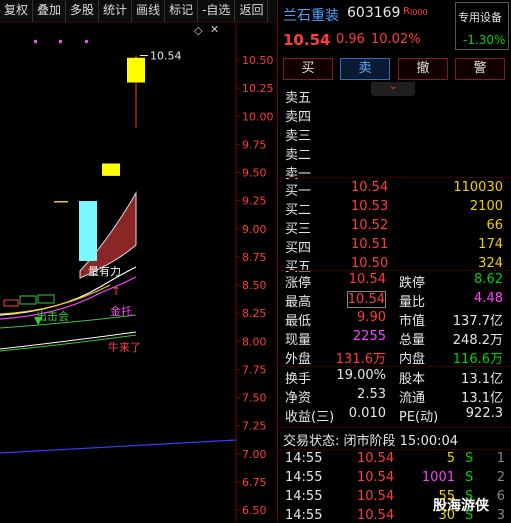  Describe the element at coordinates (254, 173) in the screenshot. I see `y-tick-label: 9.50` at that location.